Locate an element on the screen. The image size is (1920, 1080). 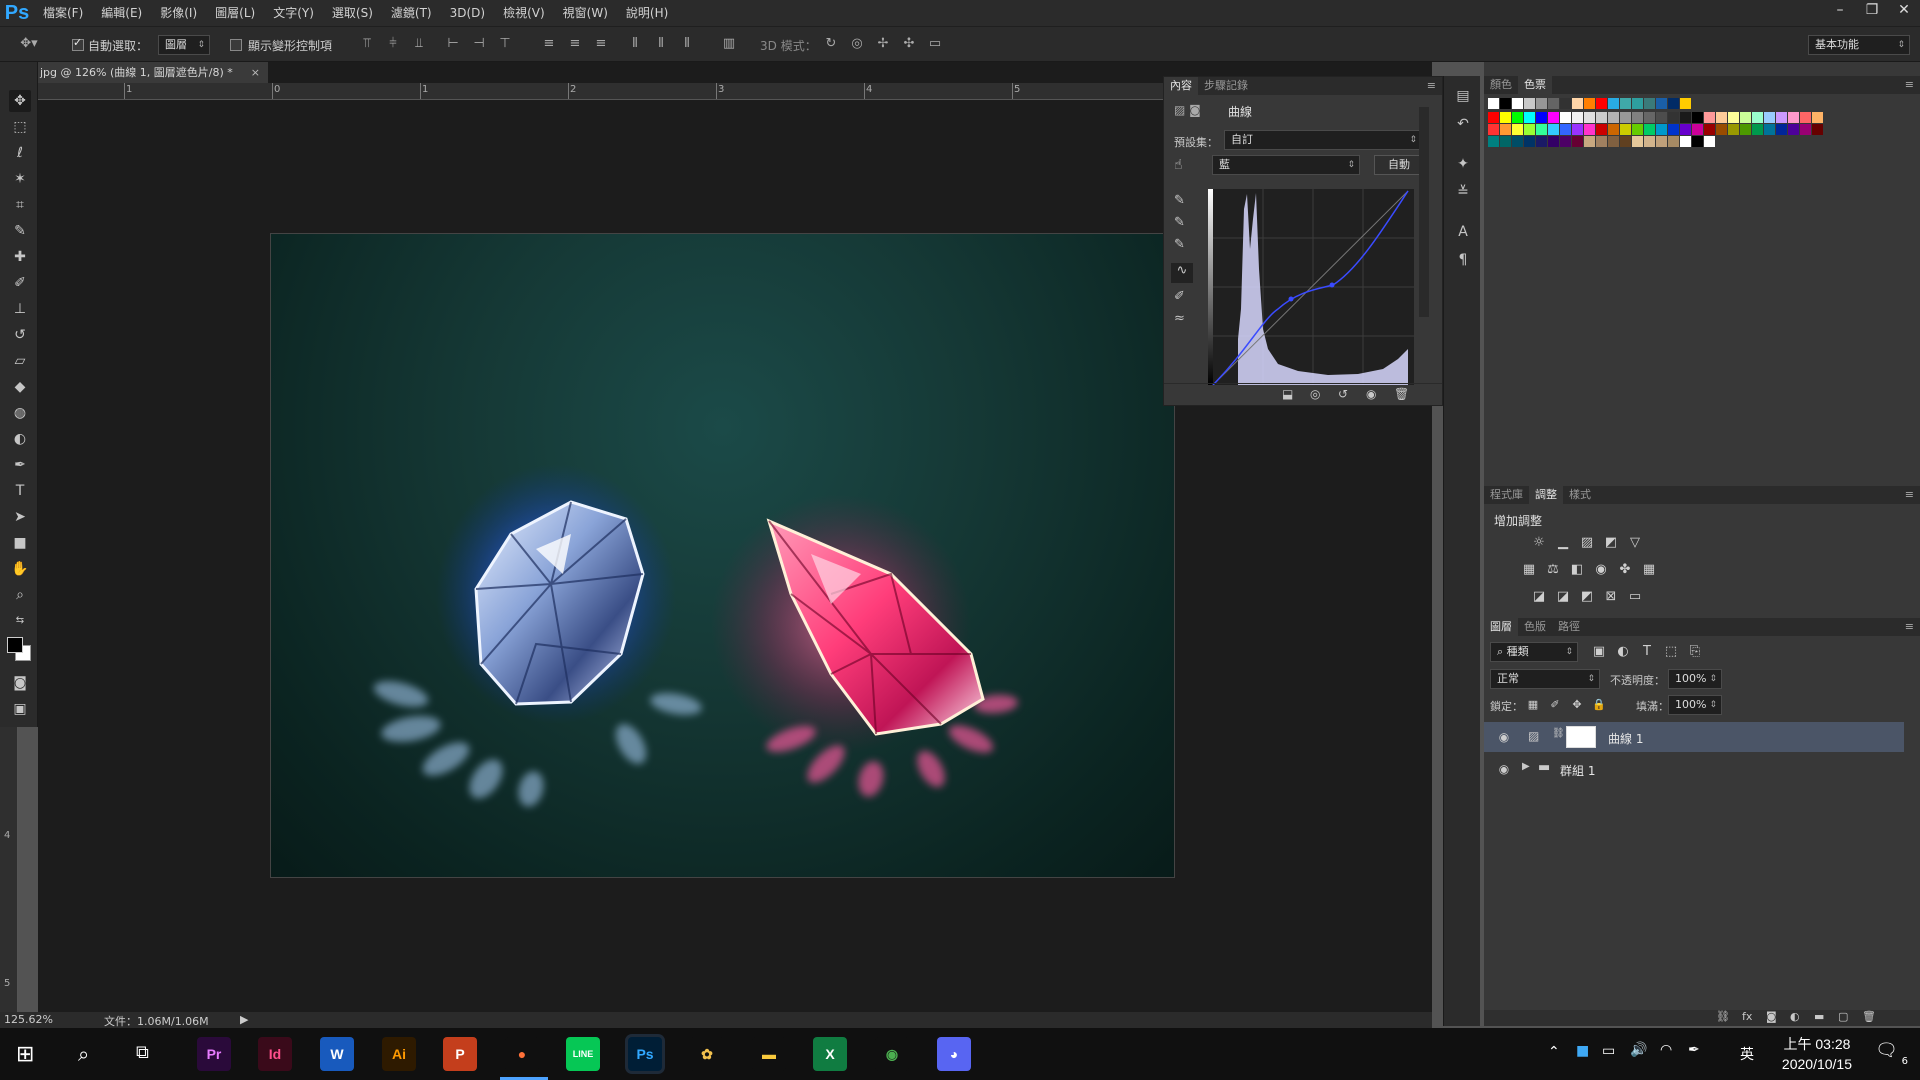
align-top-icon: ⫪ is located at coordinates (367, 44).